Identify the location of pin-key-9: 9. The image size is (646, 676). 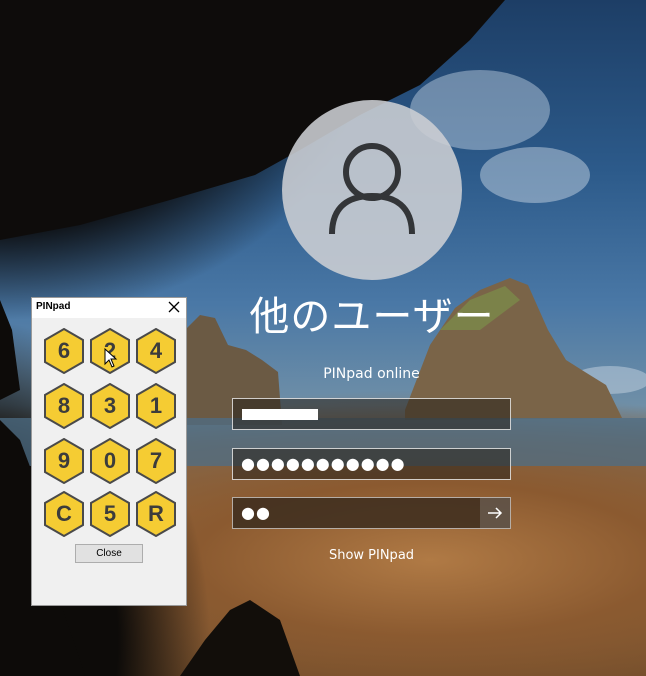
(64, 461).